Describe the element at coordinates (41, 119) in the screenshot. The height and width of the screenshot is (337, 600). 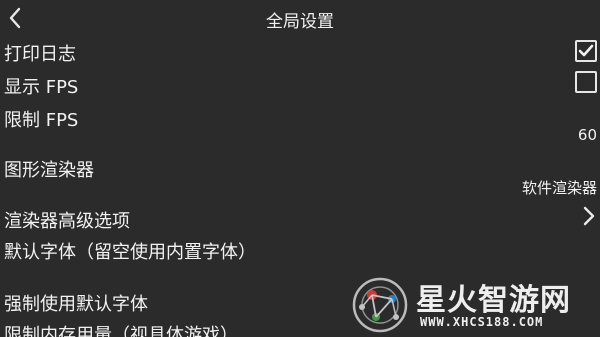
I see `limit-fps-label: 限制 FPS` at that location.